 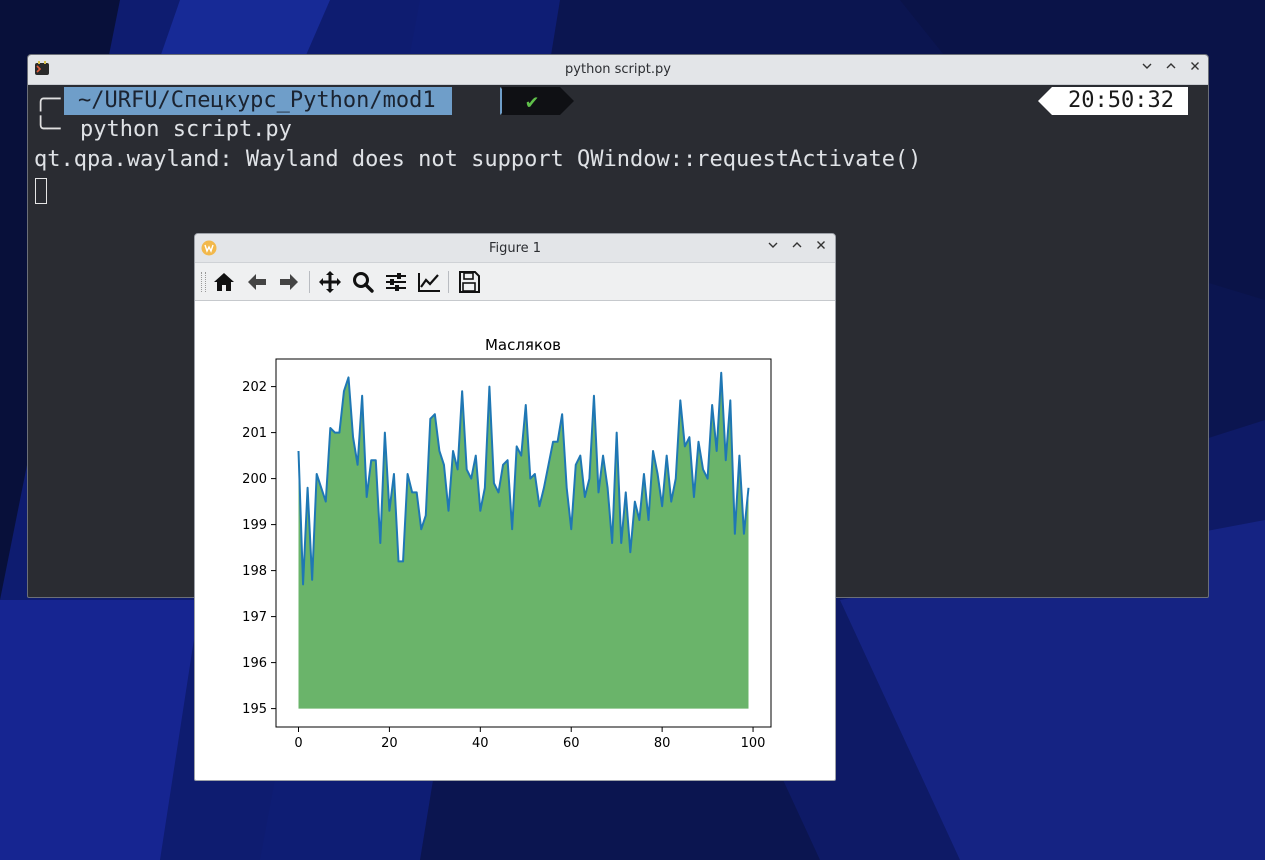 I want to click on forward-arrow-icon, so click(x=289, y=282).